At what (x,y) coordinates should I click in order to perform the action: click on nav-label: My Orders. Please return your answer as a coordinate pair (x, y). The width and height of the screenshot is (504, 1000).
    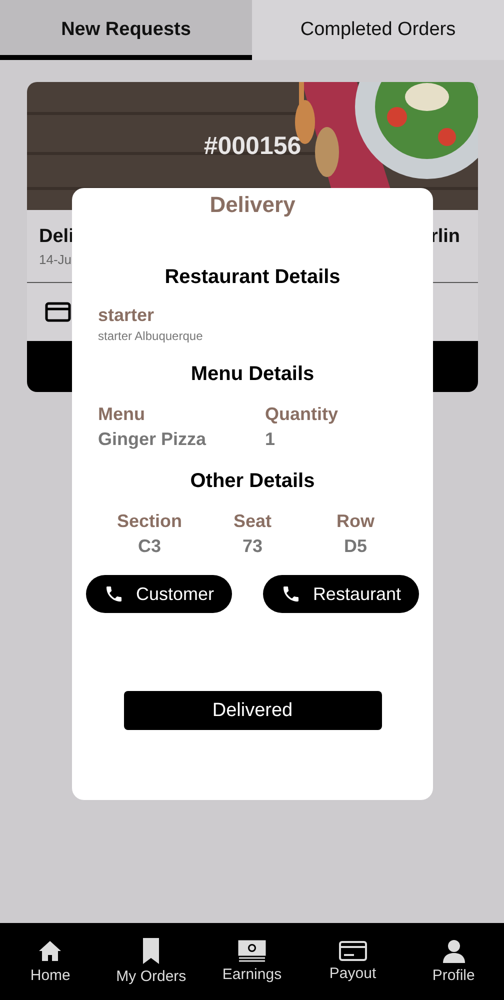
    Looking at the image, I should click on (151, 976).